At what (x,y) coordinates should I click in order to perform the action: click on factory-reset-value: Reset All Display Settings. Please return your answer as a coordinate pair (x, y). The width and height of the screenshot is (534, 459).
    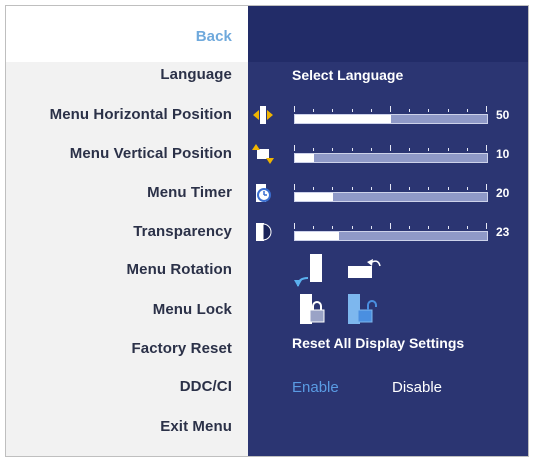
    Looking at the image, I should click on (378, 343).